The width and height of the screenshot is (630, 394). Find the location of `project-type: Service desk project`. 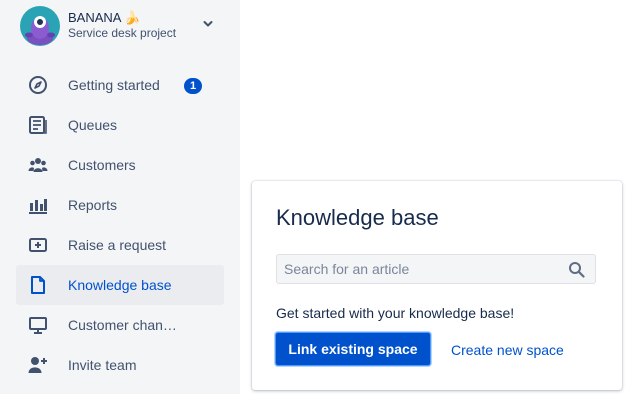

project-type: Service desk project is located at coordinates (122, 33).